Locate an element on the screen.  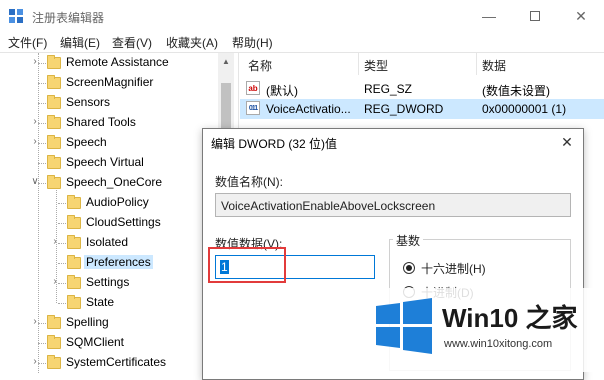
tree-item: › Isolated is located at coordinates (110, 243).